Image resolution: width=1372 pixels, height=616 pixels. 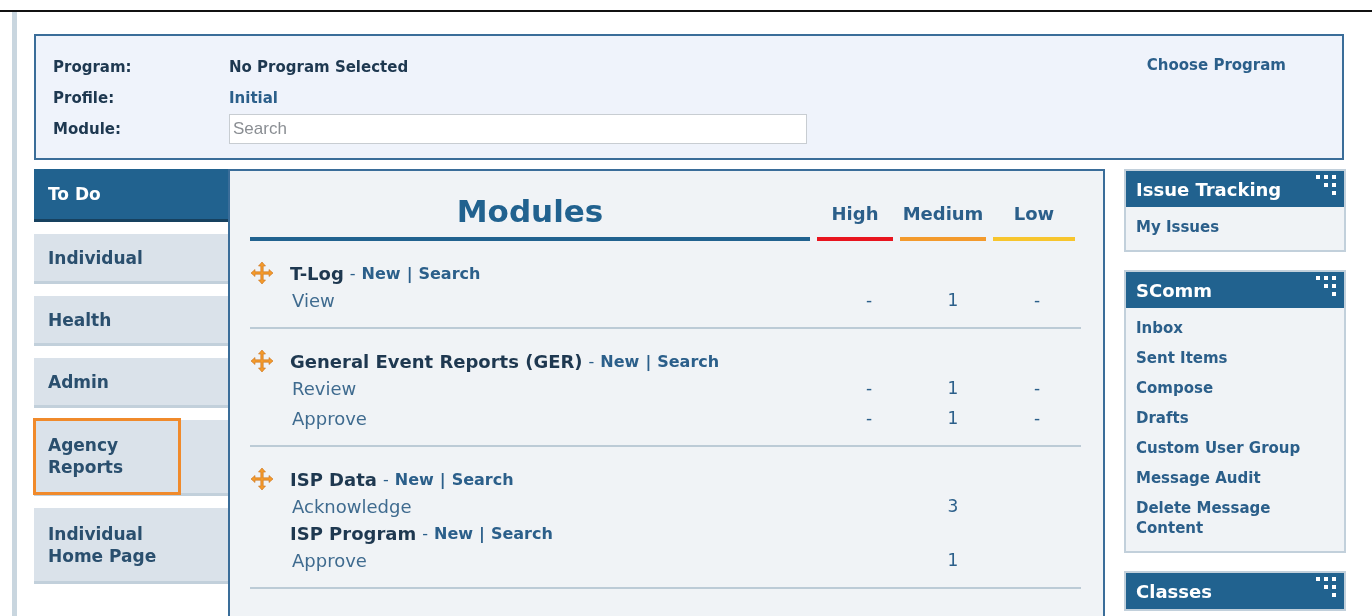 I want to click on column-header: Medium, so click(x=943, y=222).